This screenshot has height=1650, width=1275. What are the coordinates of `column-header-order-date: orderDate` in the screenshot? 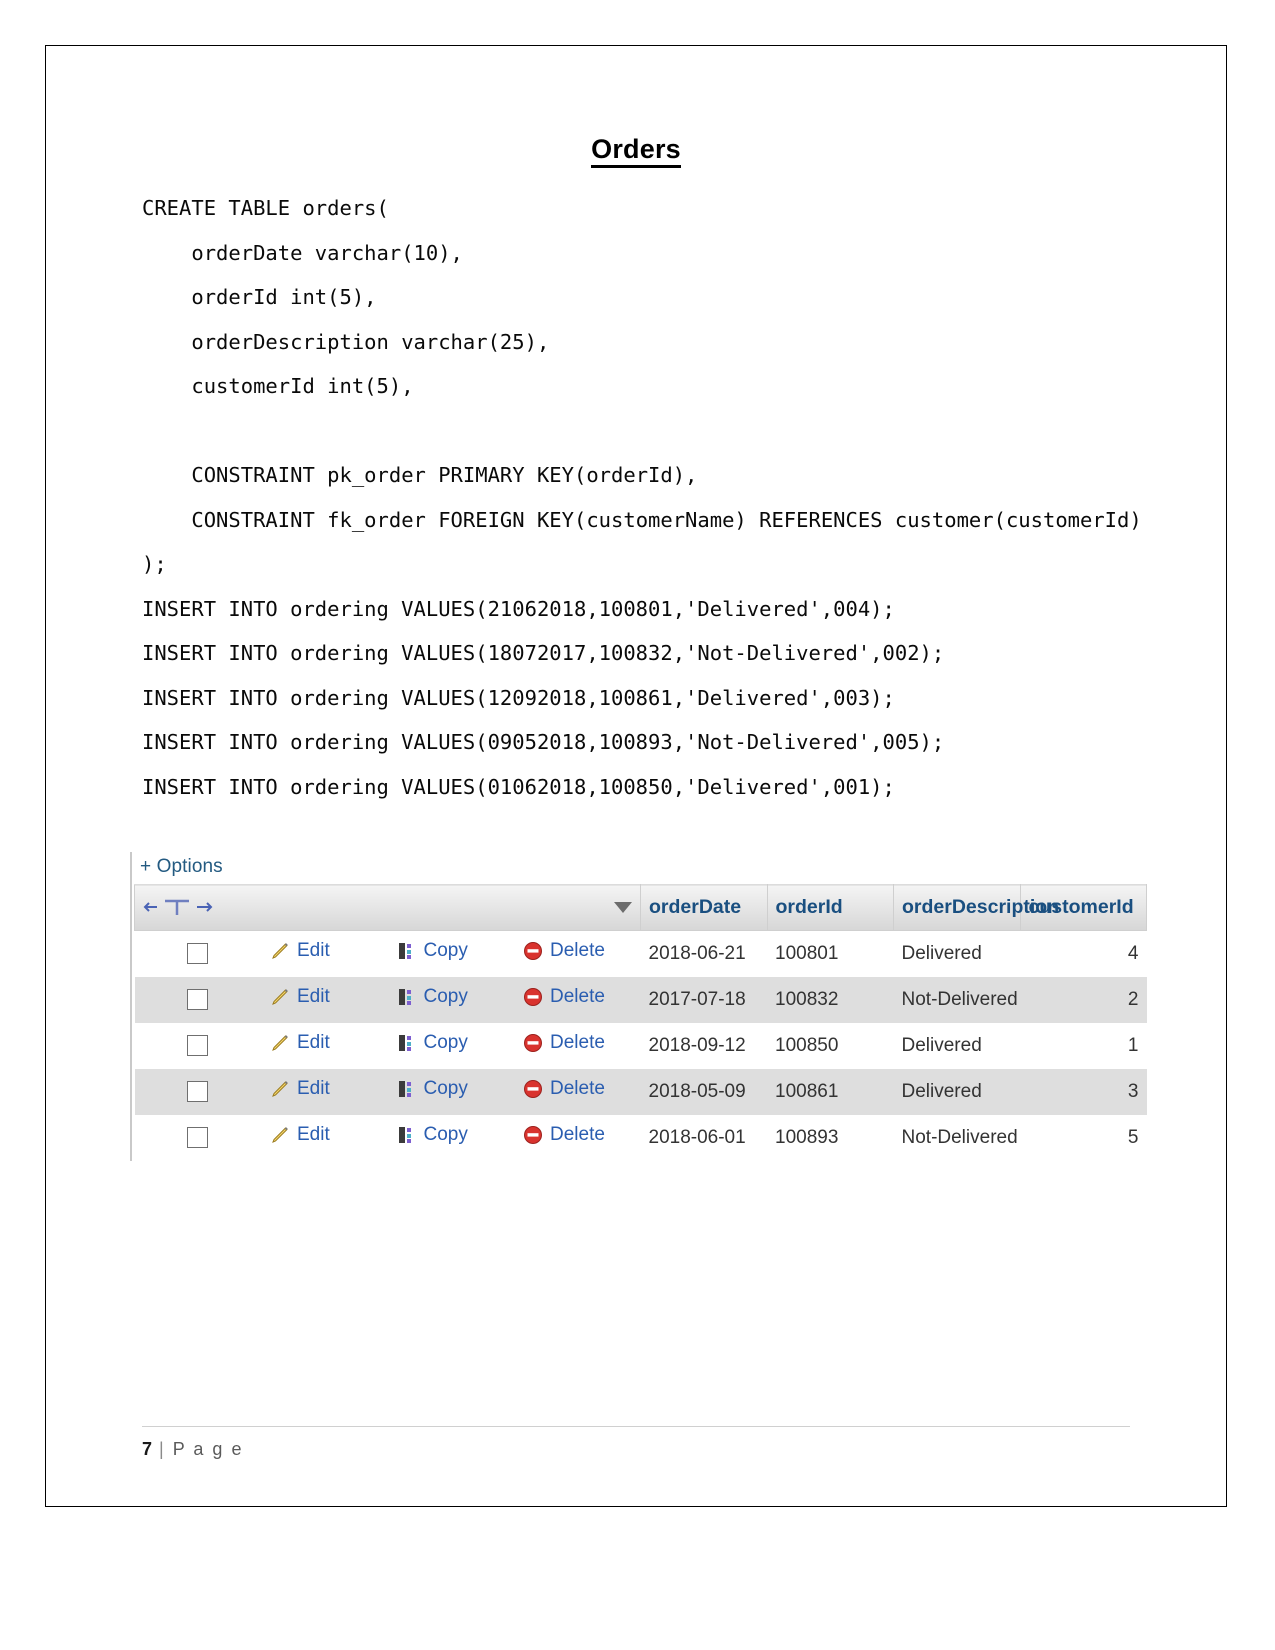 It's located at (704, 907).